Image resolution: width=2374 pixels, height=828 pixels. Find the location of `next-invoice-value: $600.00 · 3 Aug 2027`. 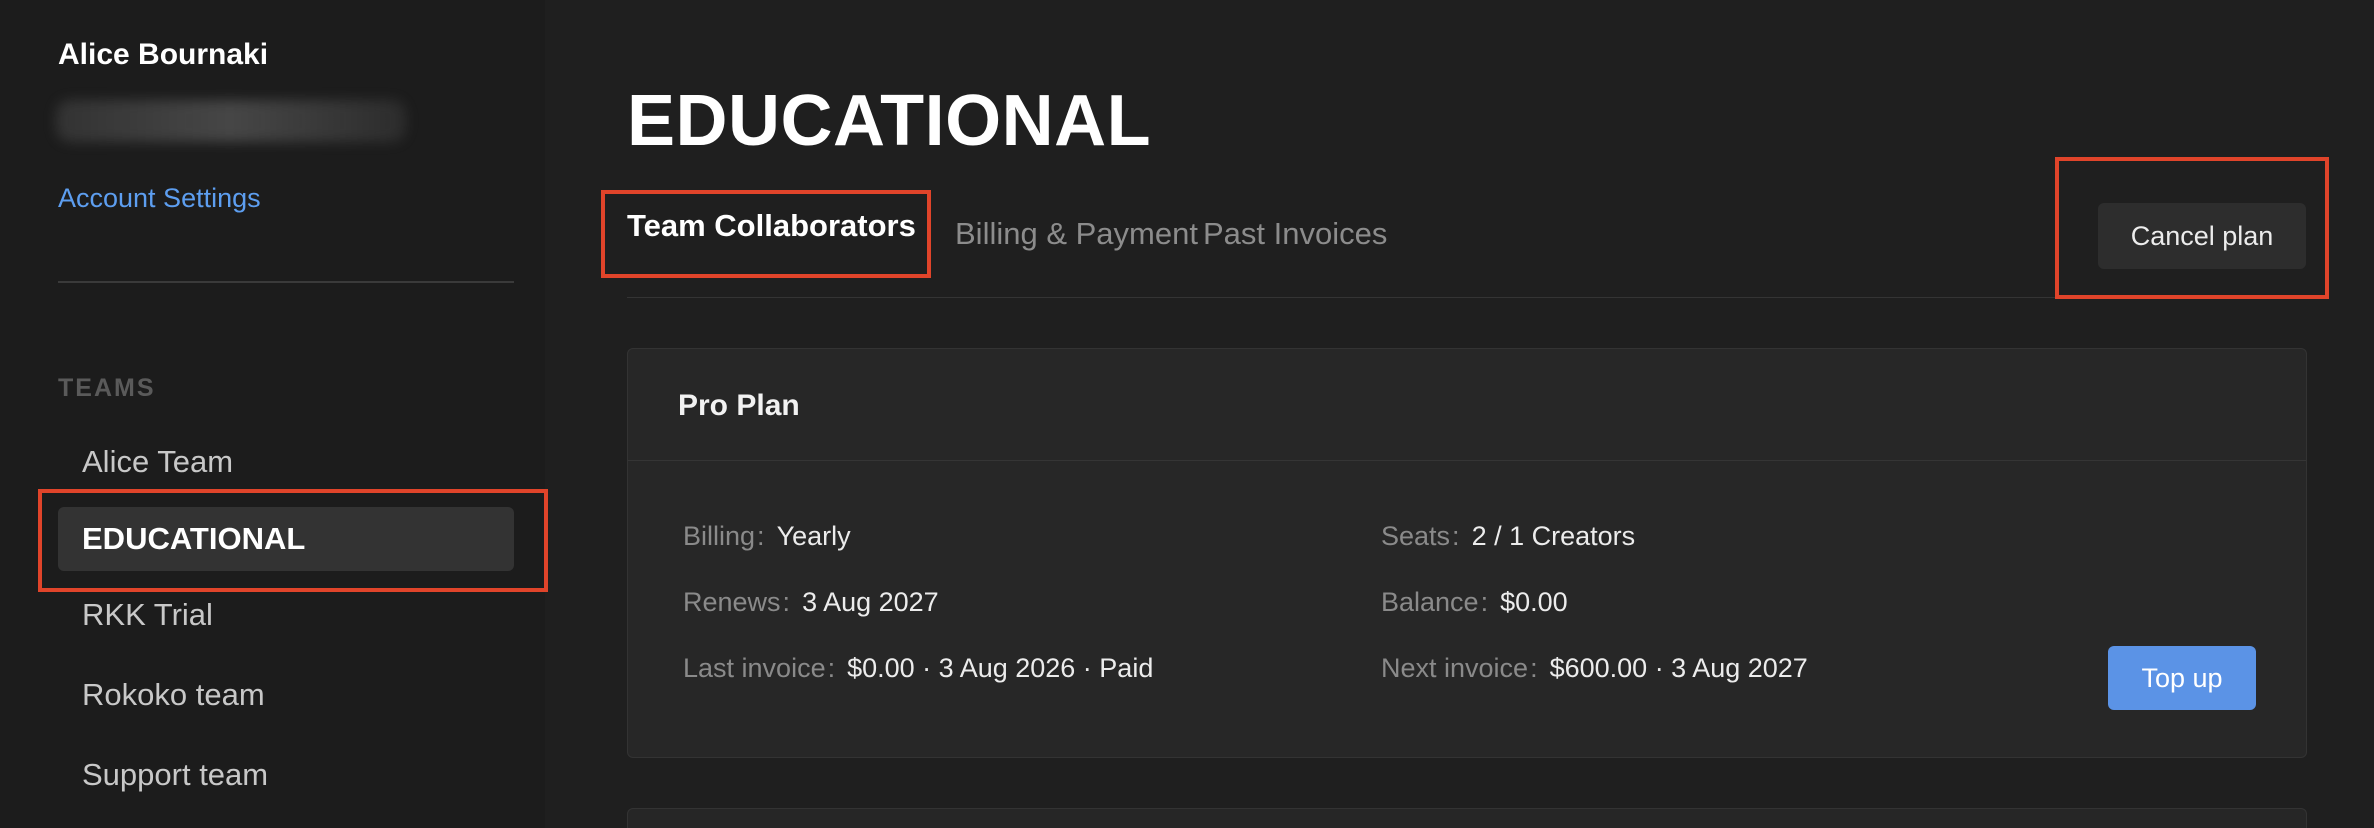

next-invoice-value: $600.00 · 3 Aug 2027 is located at coordinates (1678, 668).